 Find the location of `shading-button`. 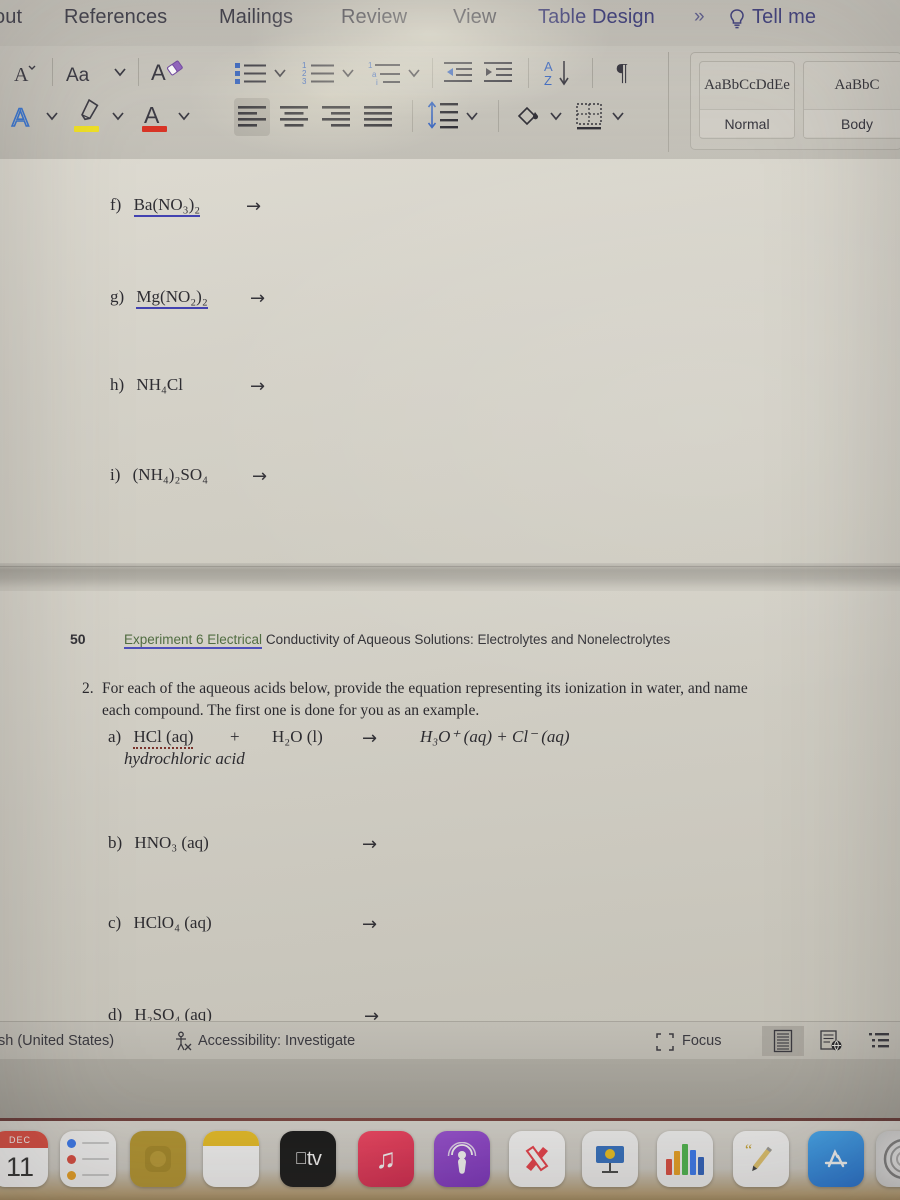

shading-button is located at coordinates (529, 117).